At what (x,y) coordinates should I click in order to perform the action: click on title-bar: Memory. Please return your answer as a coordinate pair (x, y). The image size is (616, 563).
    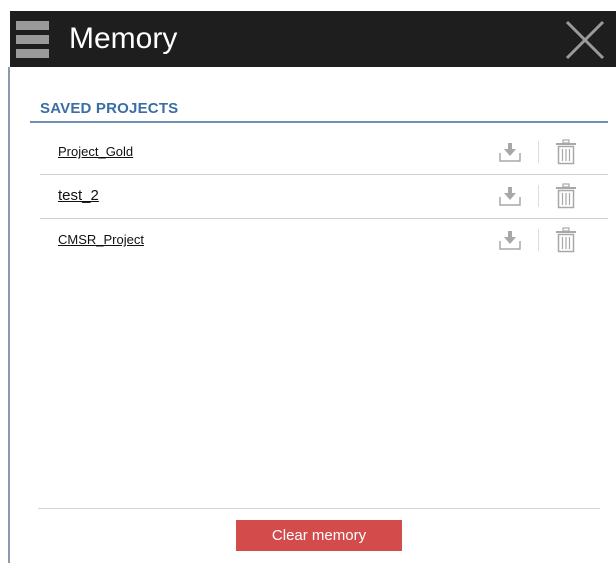
    Looking at the image, I should click on (313, 39).